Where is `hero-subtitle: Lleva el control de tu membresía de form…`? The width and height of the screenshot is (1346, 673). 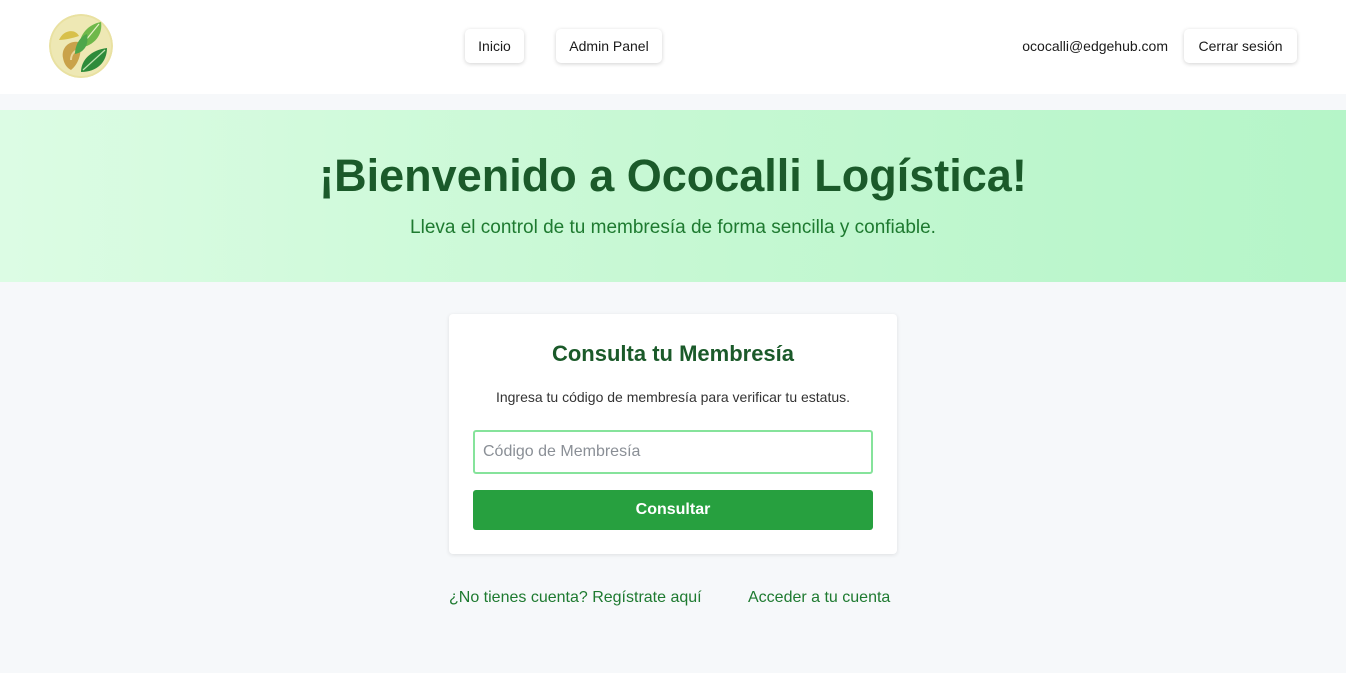
hero-subtitle: Lleva el control de tu membresía de form… is located at coordinates (673, 227).